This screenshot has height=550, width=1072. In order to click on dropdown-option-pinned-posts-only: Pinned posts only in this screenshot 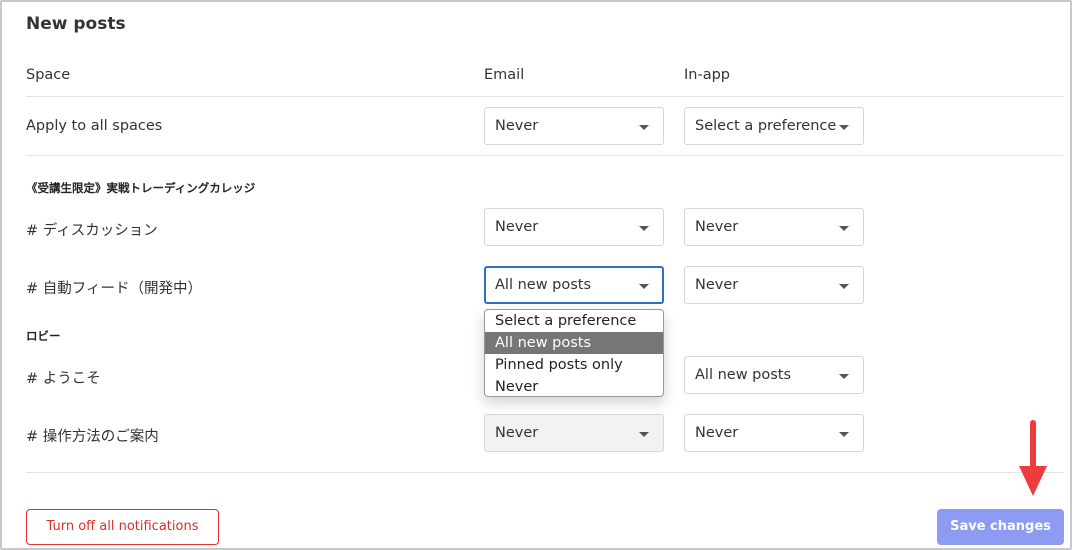, I will do `click(574, 365)`.